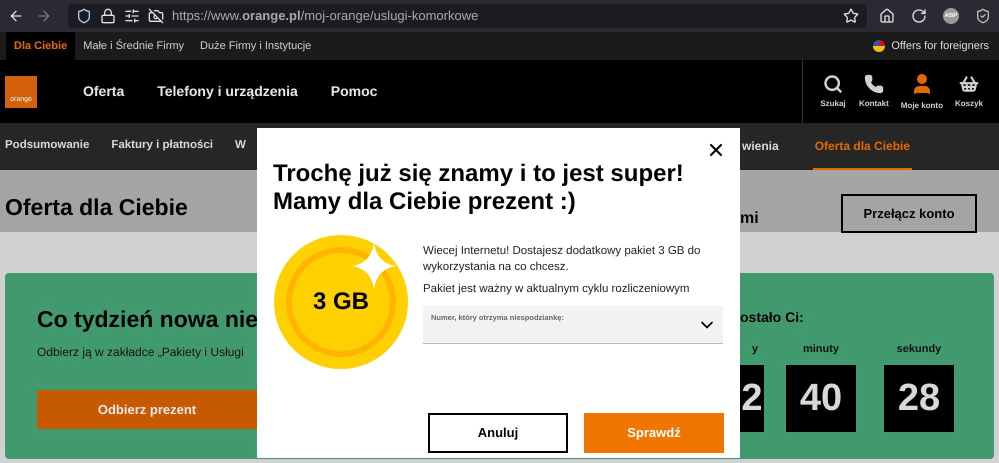  I want to click on forward-icon, so click(44, 16).